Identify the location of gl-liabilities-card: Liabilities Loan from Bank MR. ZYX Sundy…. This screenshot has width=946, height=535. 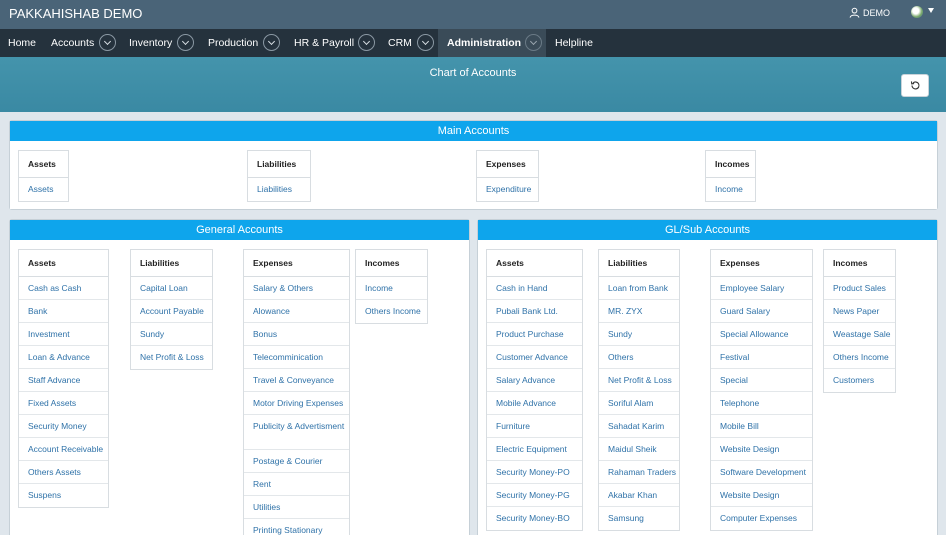
(639, 390).